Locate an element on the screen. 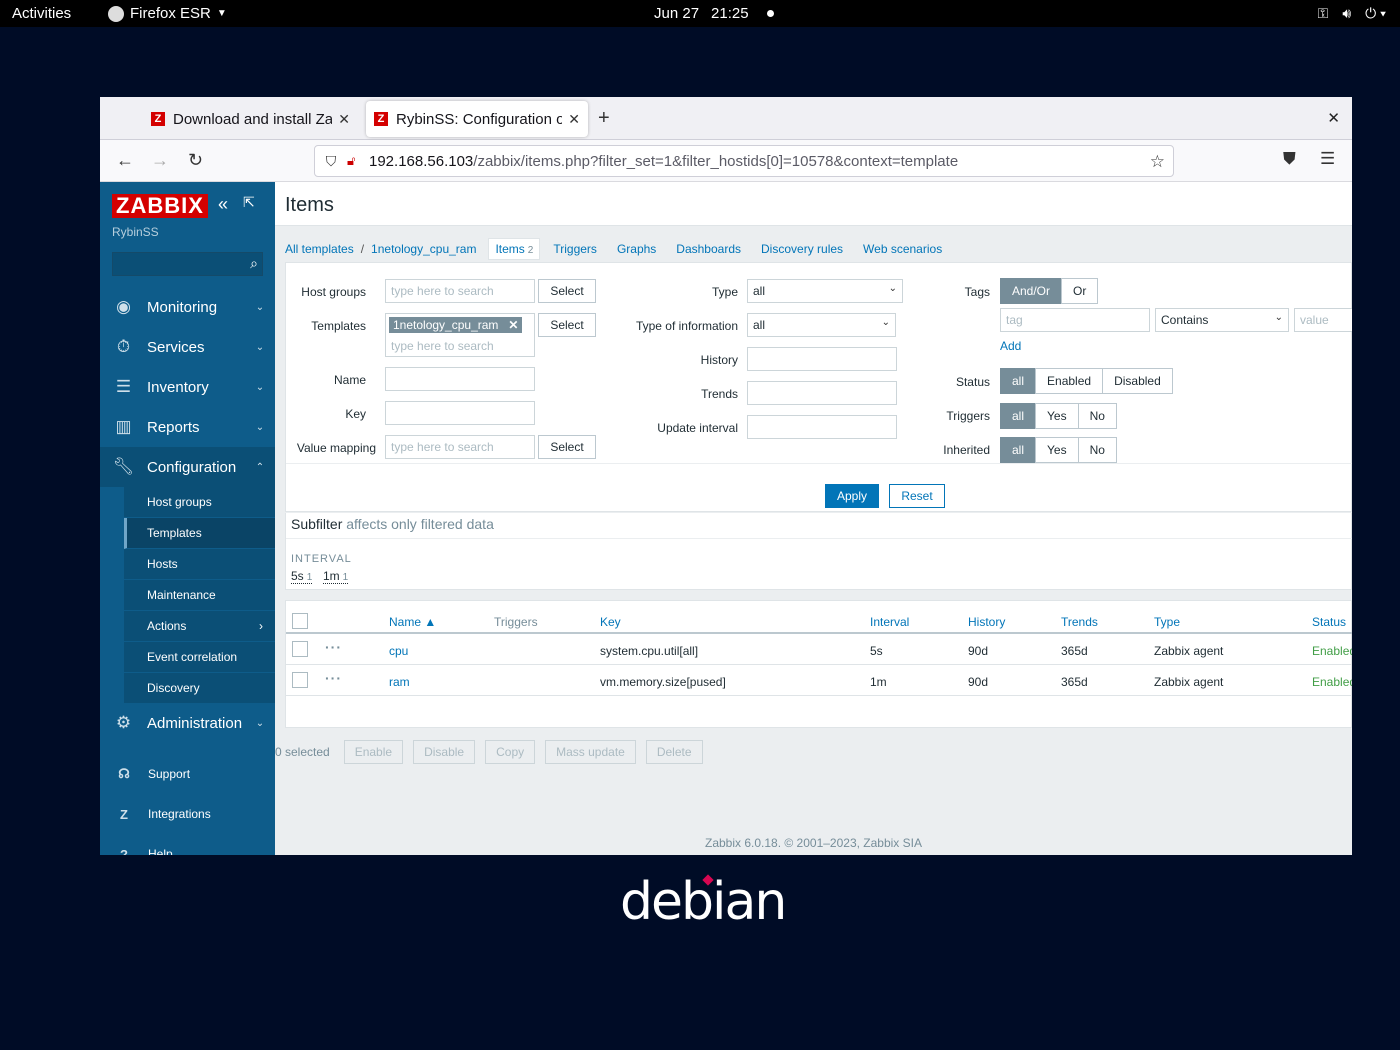 Image resolution: width=1400 pixels, height=1050 pixels. tag-value-input: value is located at coordinates (1323, 320).